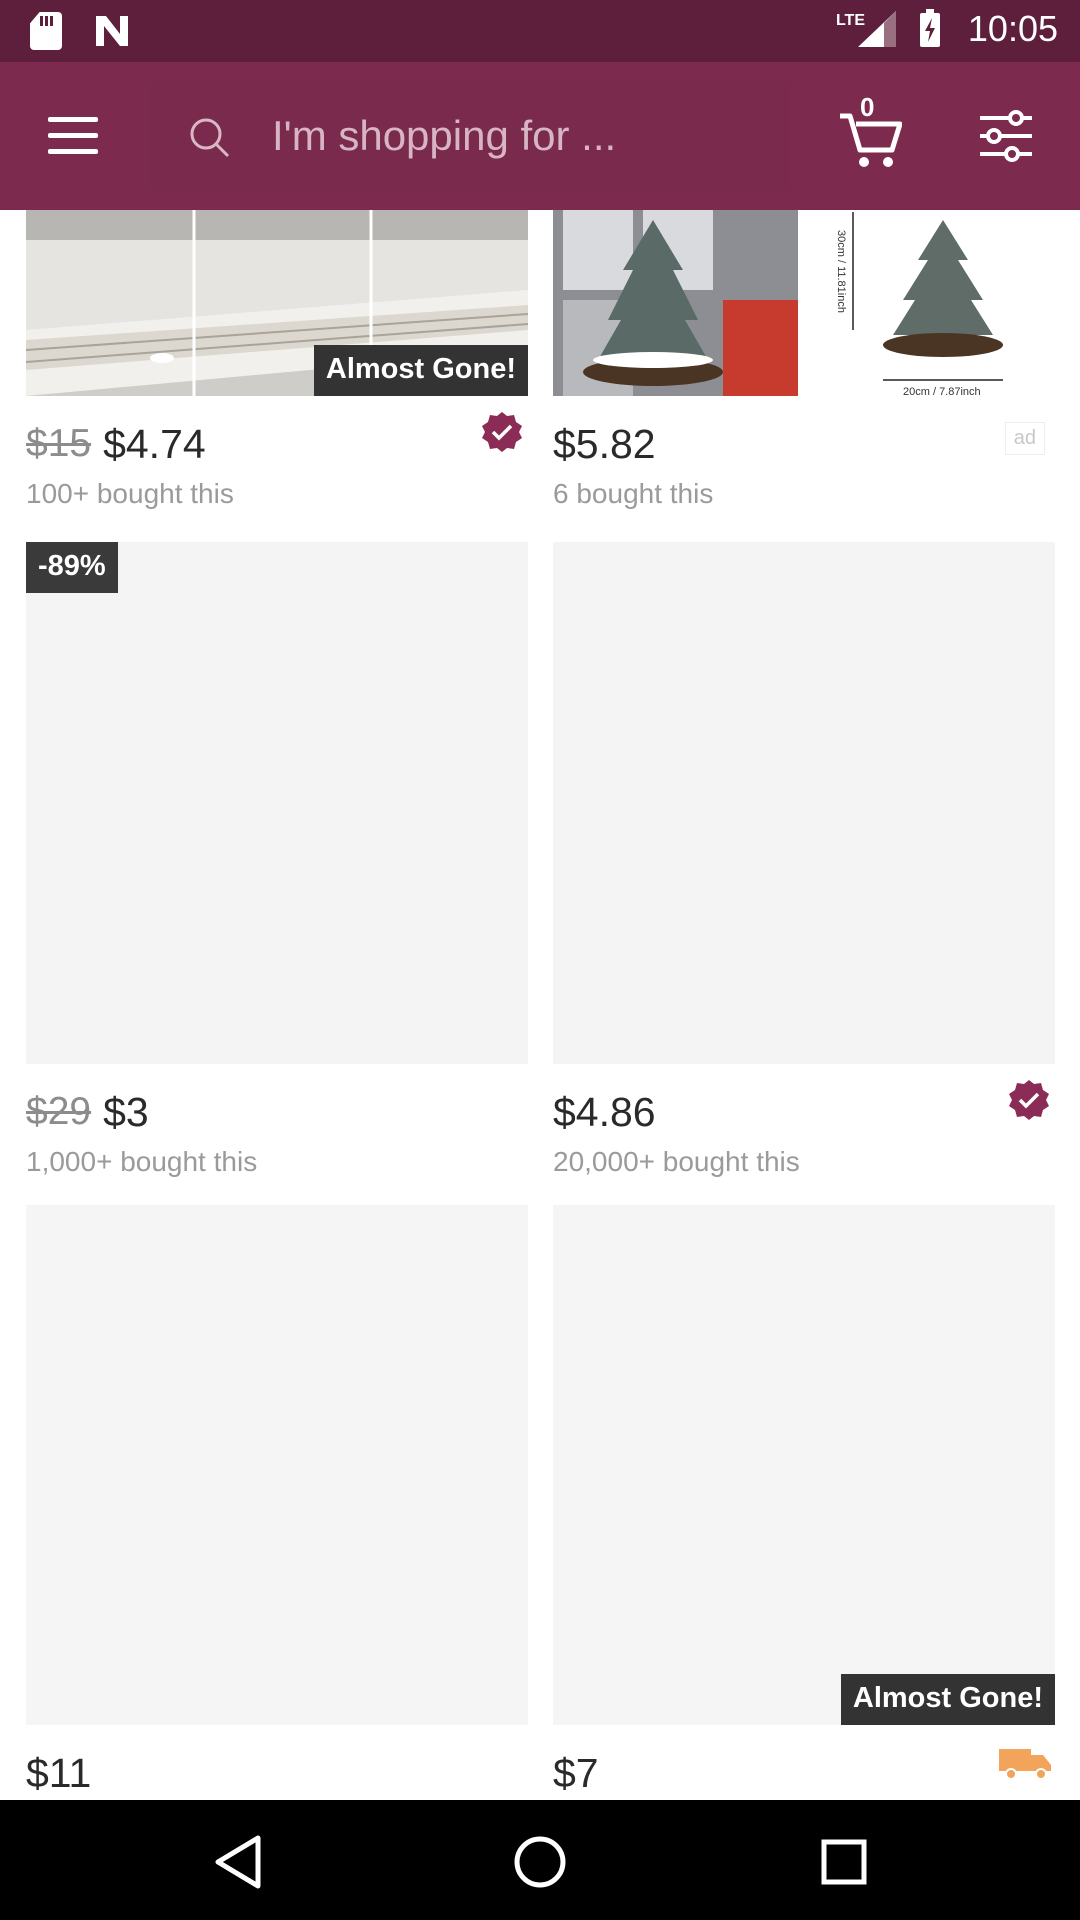 Image resolution: width=1080 pixels, height=1920 pixels. I want to click on discount-badge: -89%, so click(72, 567).